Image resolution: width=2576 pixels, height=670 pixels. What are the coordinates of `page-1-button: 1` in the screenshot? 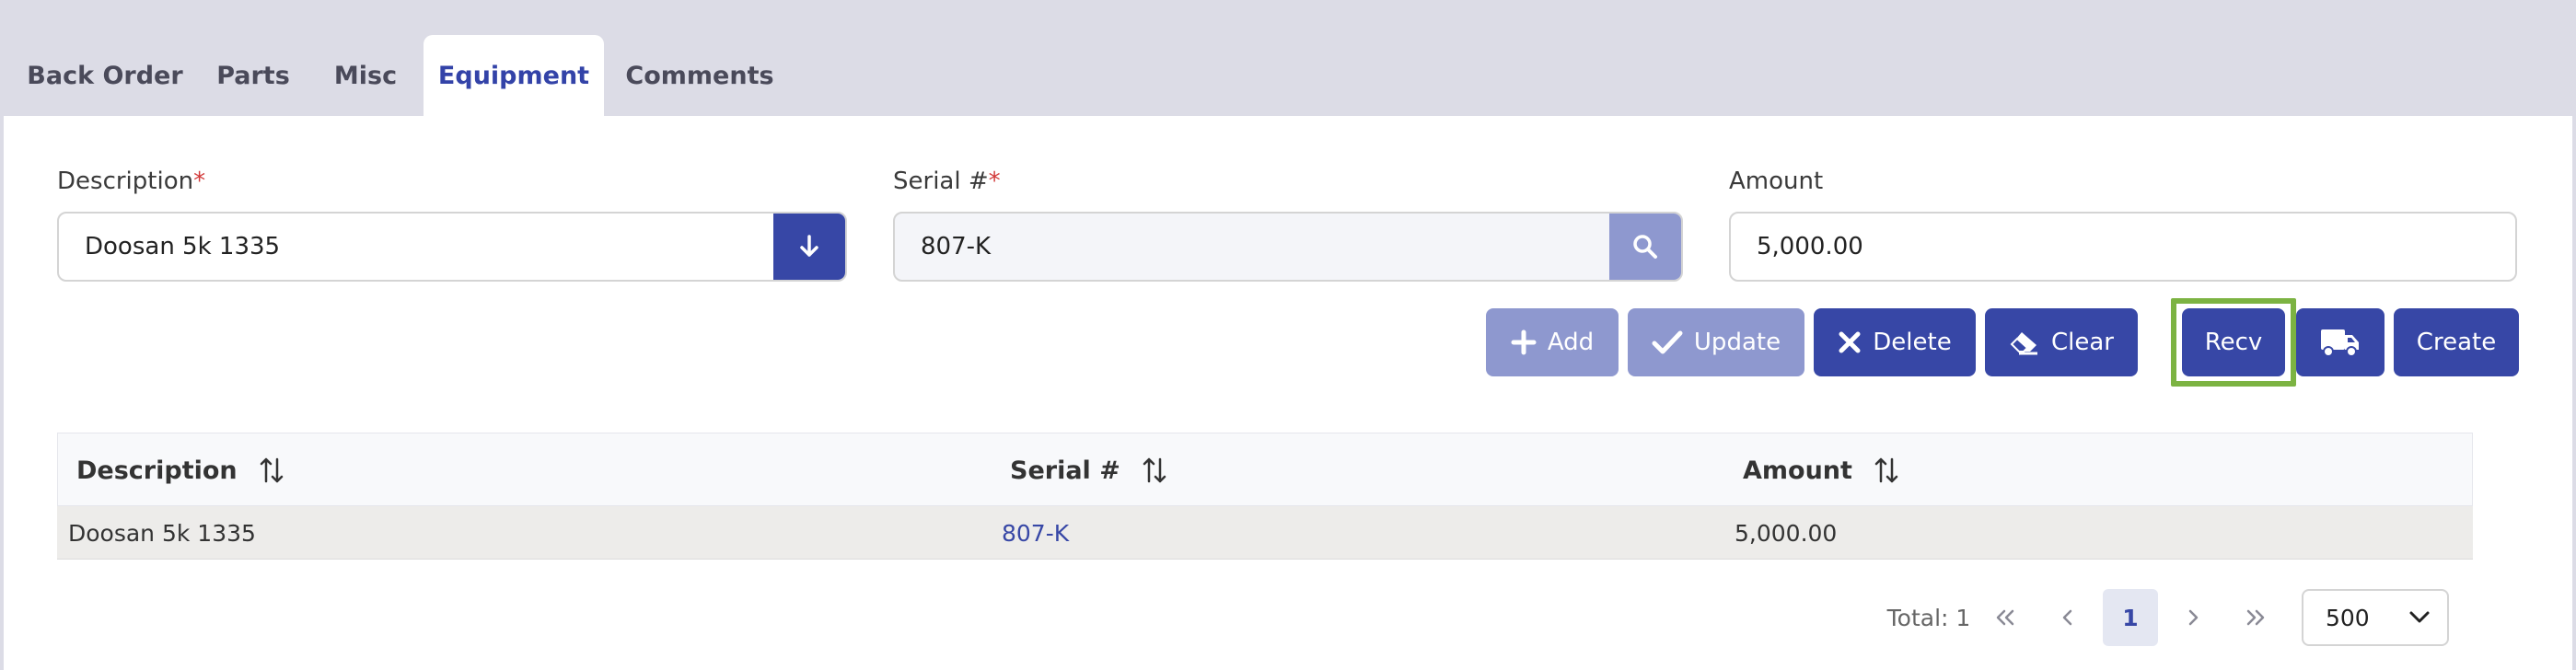 It's located at (2130, 617).